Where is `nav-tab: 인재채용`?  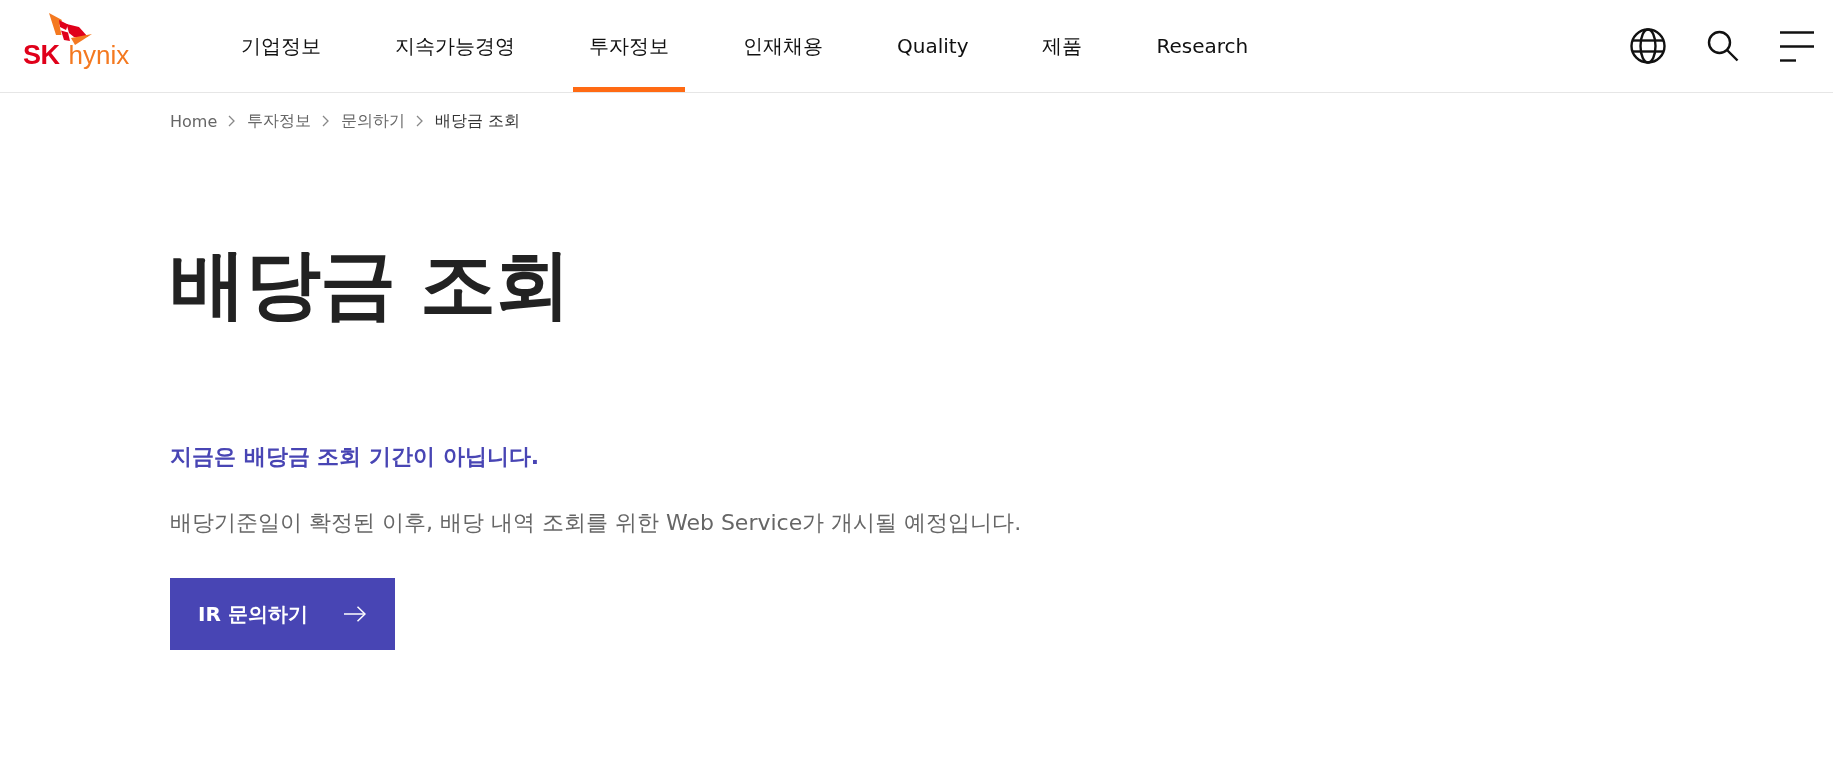 nav-tab: 인재채용 is located at coordinates (783, 46).